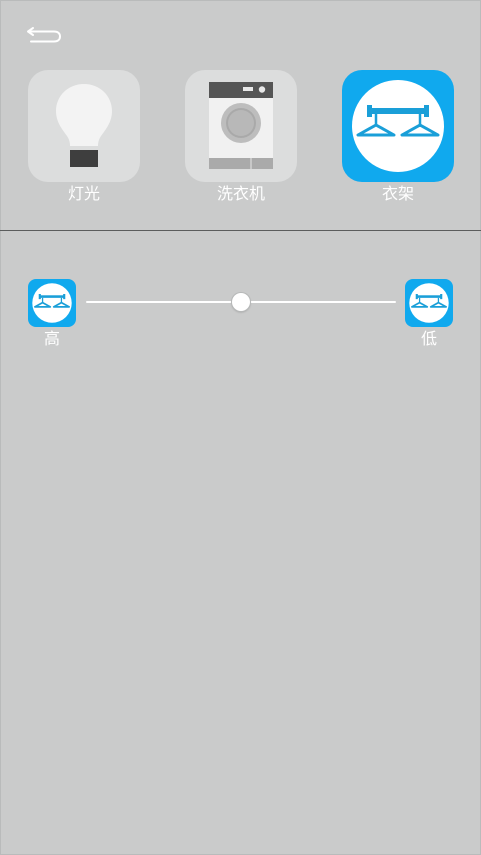 The height and width of the screenshot is (855, 481). I want to click on section-divider, so click(240, 230).